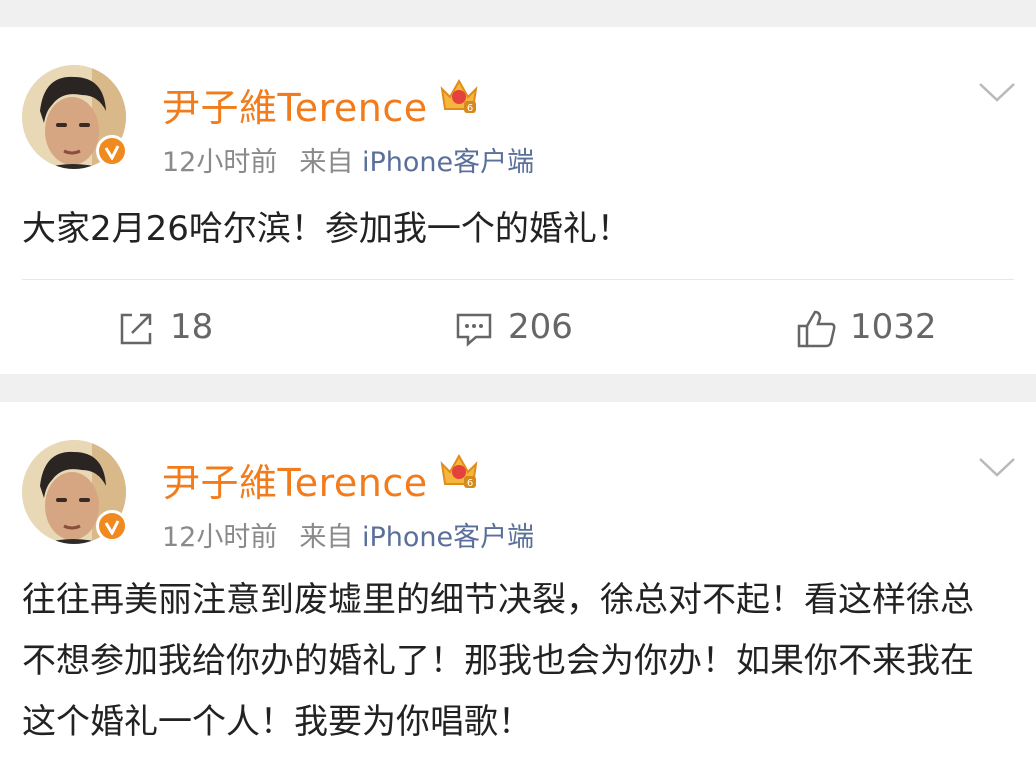 The height and width of the screenshot is (773, 1036). Describe the element at coordinates (518, 279) in the screenshot. I see `divider` at that location.